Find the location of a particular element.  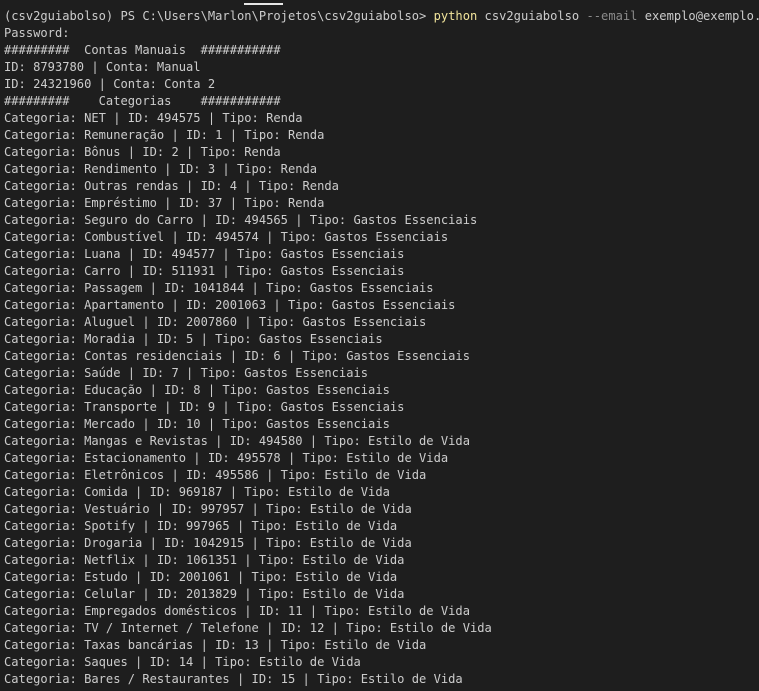

output-line: ######### Contas Manuais ########### is located at coordinates (142, 50).